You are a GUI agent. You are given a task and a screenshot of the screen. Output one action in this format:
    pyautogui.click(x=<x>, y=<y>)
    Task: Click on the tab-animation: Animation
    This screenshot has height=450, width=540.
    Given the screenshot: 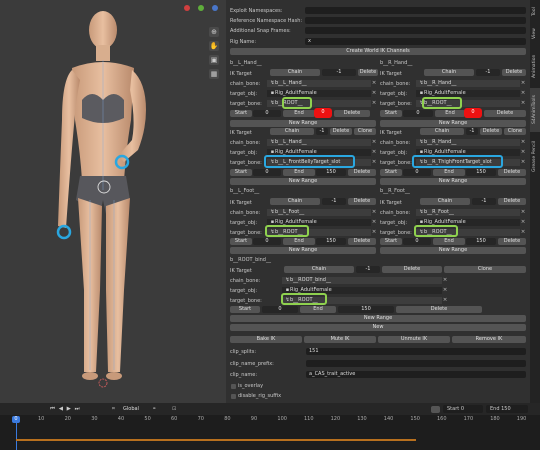 What is the action you would take?
    pyautogui.click(x=535, y=66)
    